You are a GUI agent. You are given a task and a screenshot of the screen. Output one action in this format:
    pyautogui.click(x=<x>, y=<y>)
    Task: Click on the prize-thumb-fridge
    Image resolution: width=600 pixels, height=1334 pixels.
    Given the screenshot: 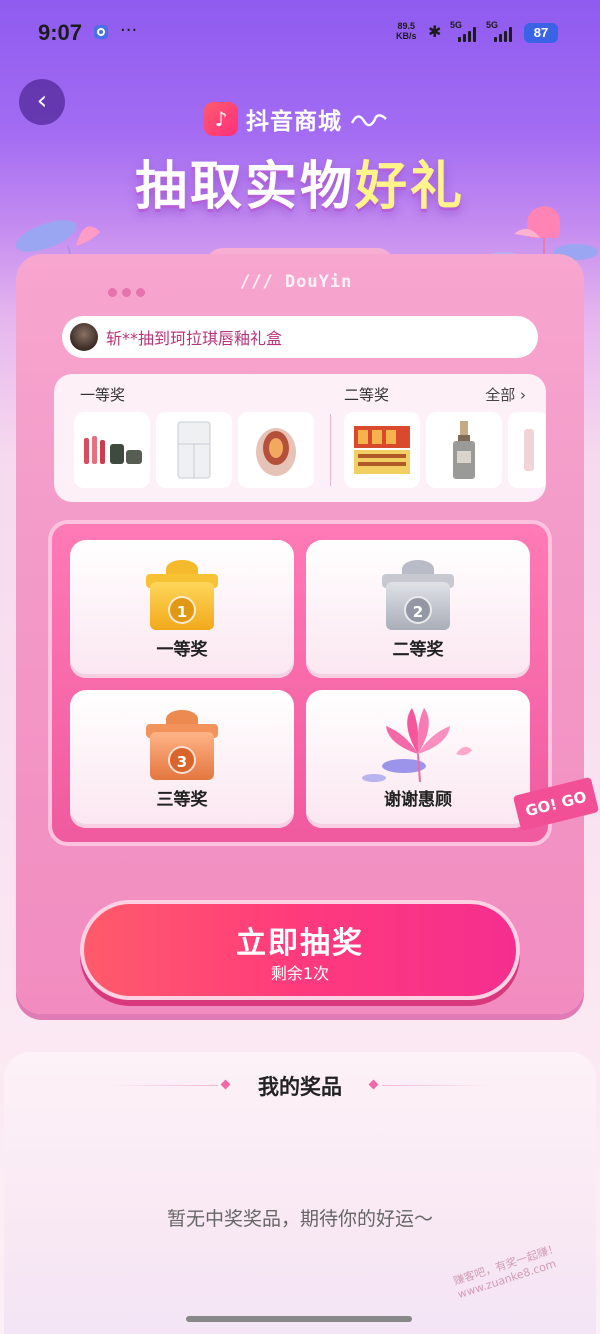 What is the action you would take?
    pyautogui.click(x=194, y=450)
    